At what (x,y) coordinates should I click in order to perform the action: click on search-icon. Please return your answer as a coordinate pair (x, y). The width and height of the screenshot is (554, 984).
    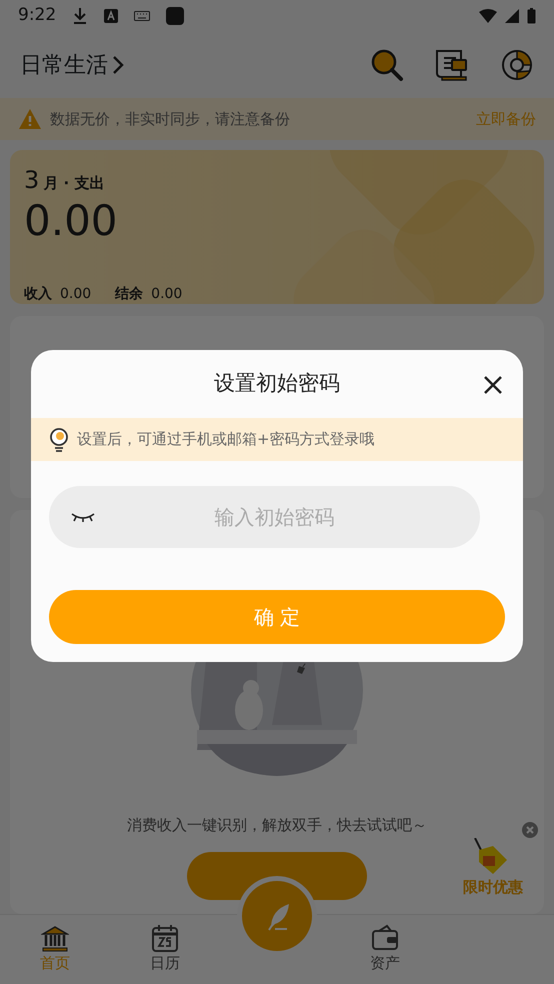
    Looking at the image, I should click on (387, 65).